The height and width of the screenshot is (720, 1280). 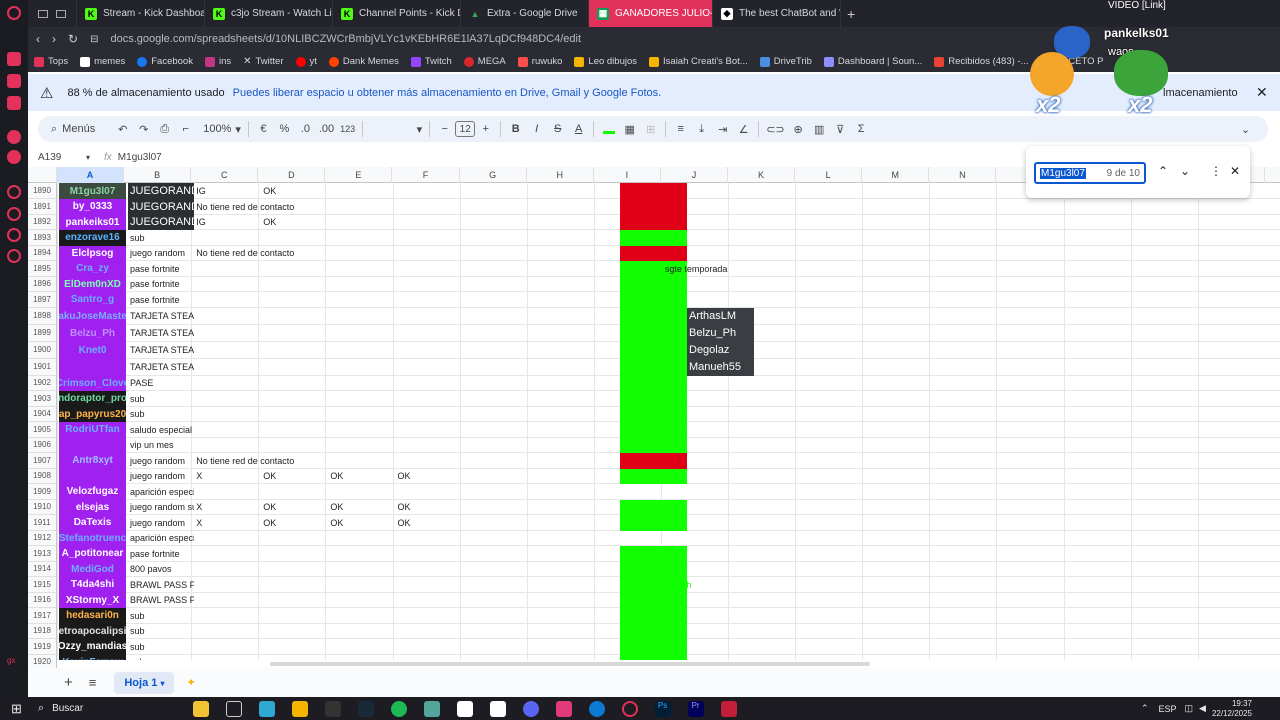 What do you see at coordinates (88, 157) in the screenshot?
I see `chevron-down-icon: ▾` at bounding box center [88, 157].